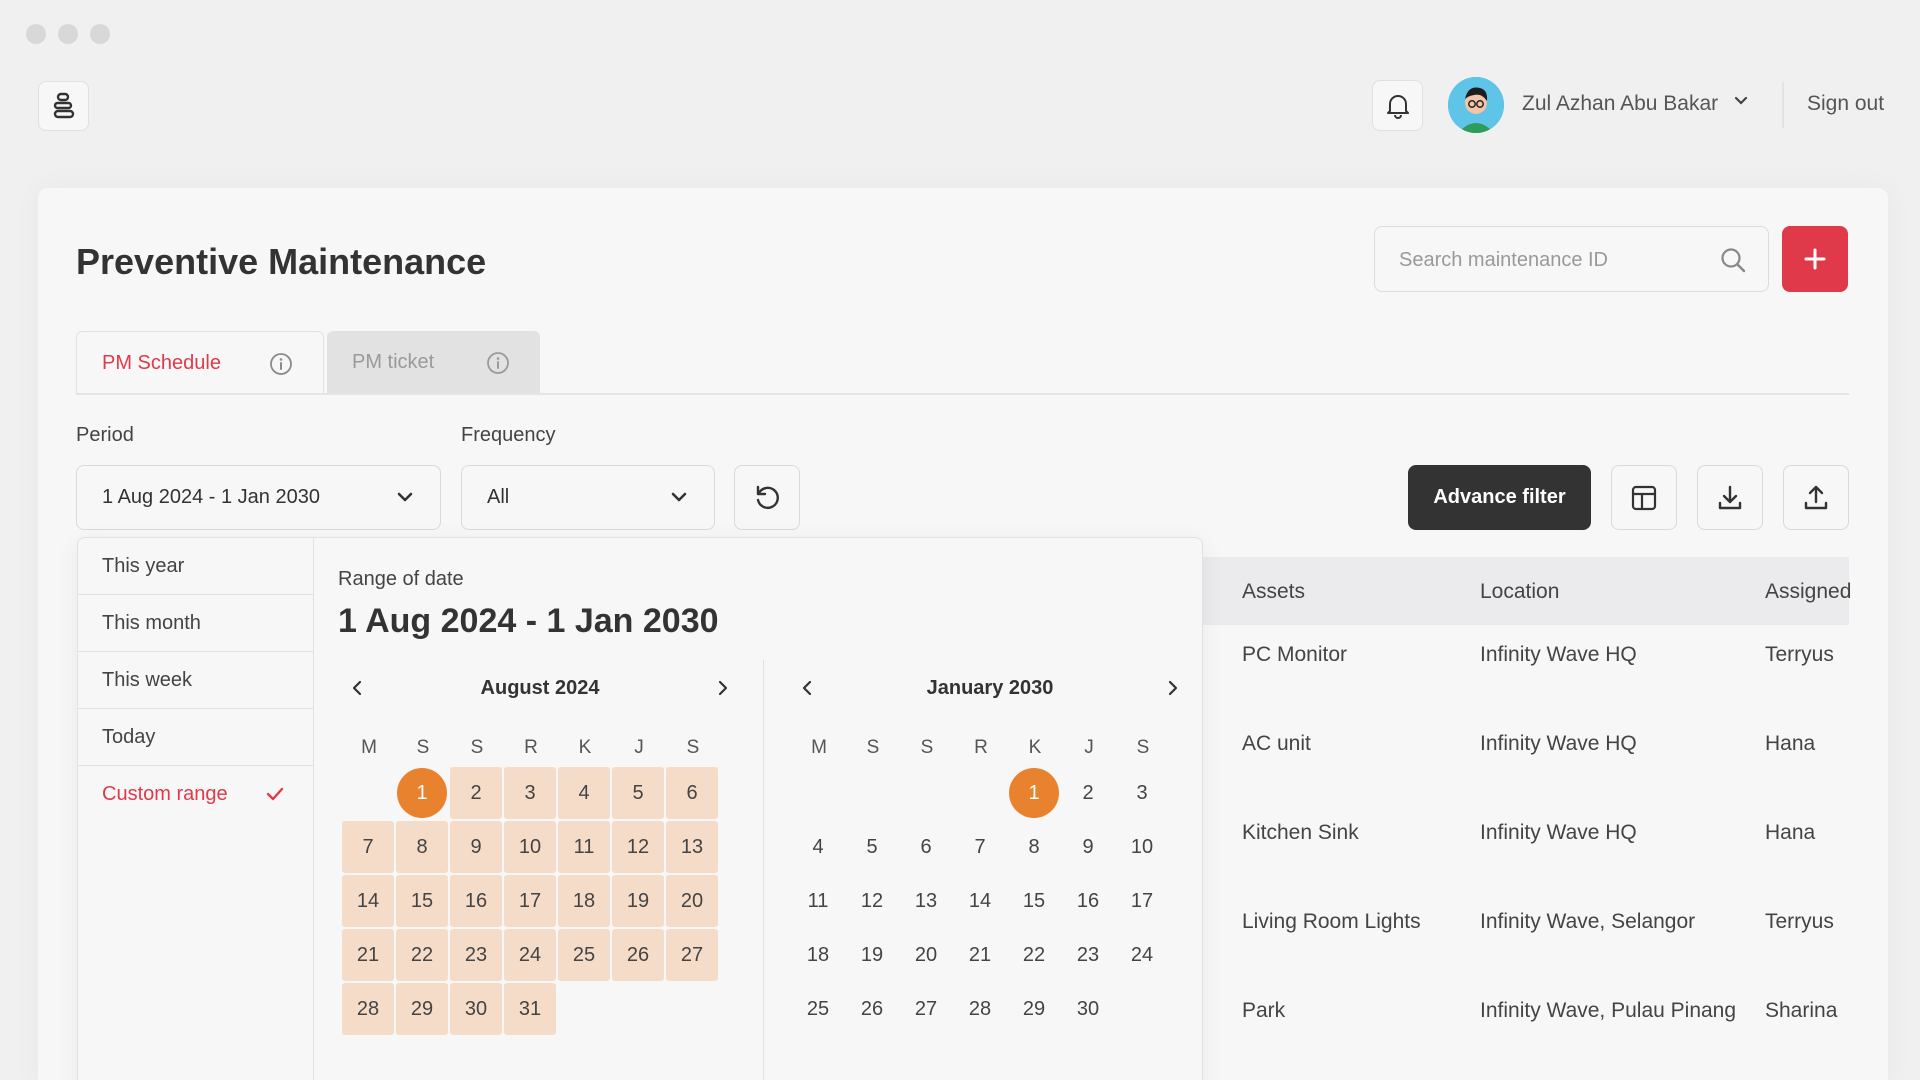  Describe the element at coordinates (1549, 260) in the screenshot. I see `search-input` at that location.